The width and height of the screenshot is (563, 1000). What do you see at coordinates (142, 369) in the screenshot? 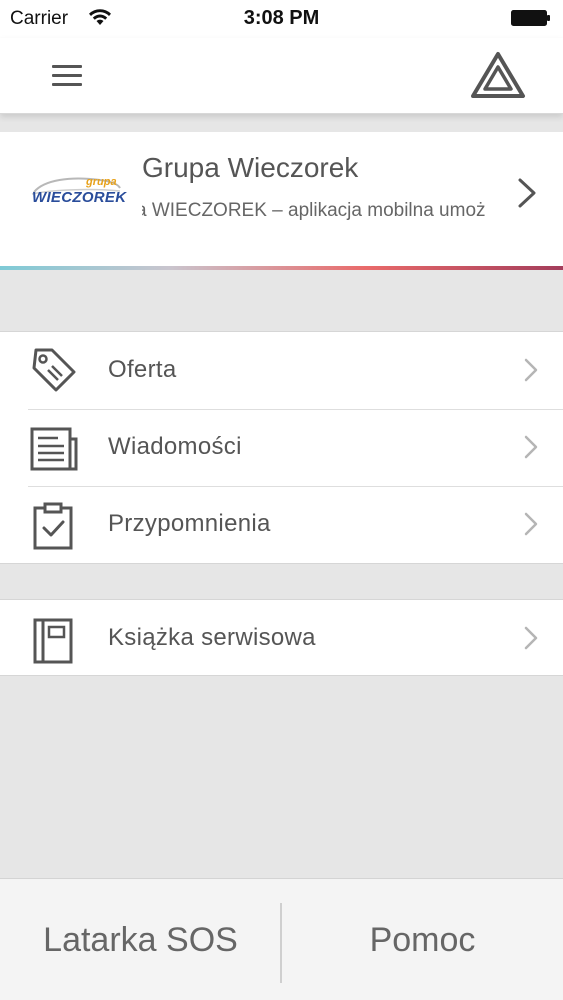
I see `menu-item-label: Oferta` at bounding box center [142, 369].